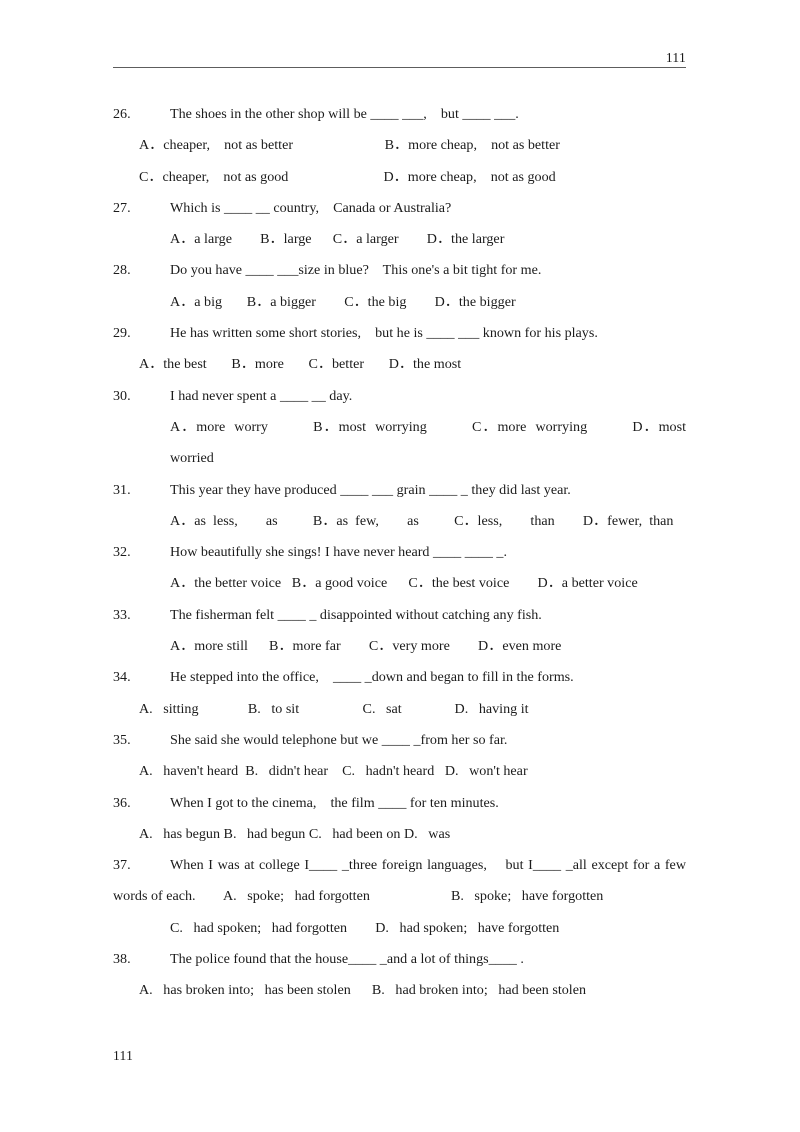  I want to click on question-number: 27., so click(122, 207).